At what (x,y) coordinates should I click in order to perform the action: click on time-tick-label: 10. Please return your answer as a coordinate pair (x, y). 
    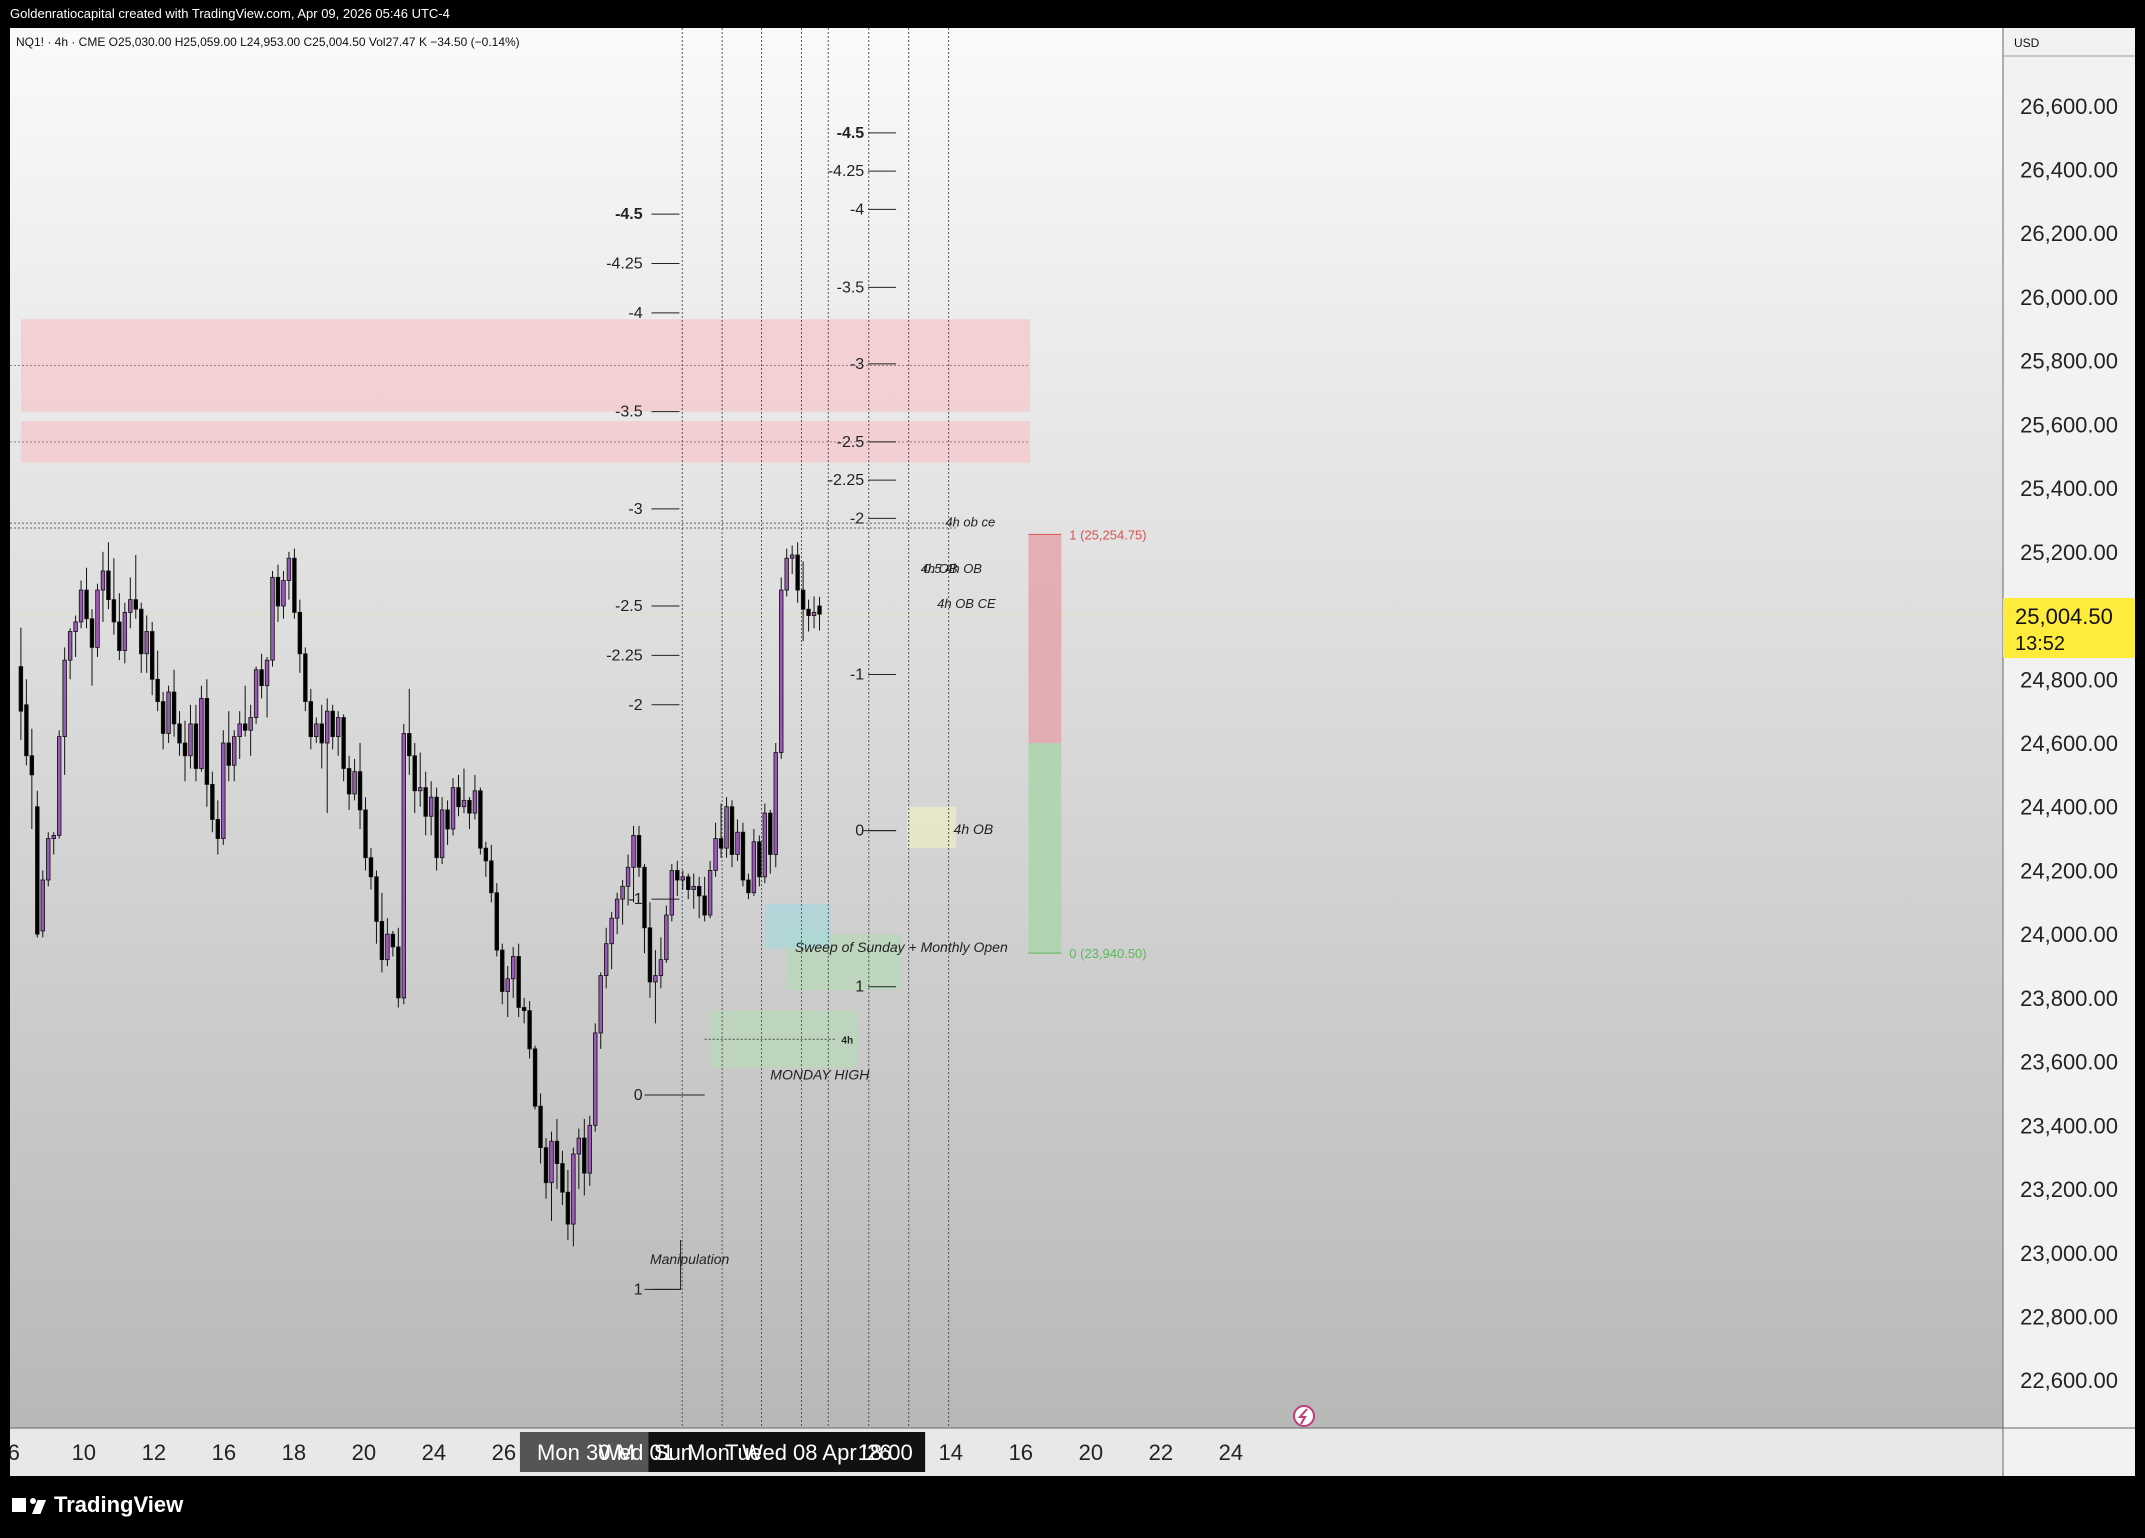
    Looking at the image, I should click on (84, 1452).